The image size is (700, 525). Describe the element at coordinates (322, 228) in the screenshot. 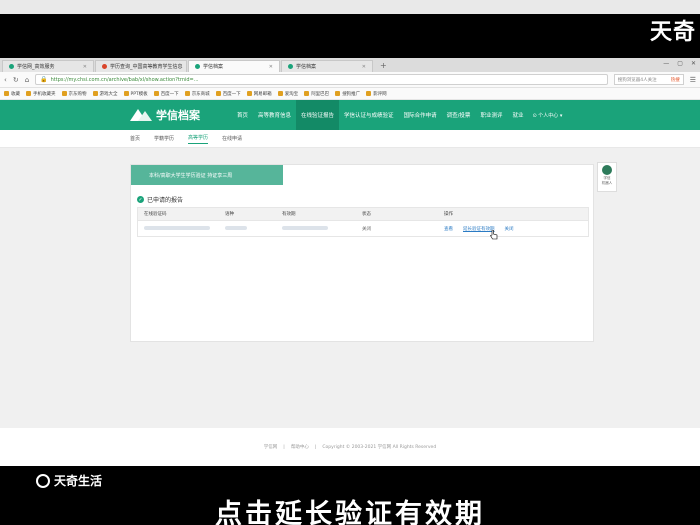

I see `cell-expiry` at that location.